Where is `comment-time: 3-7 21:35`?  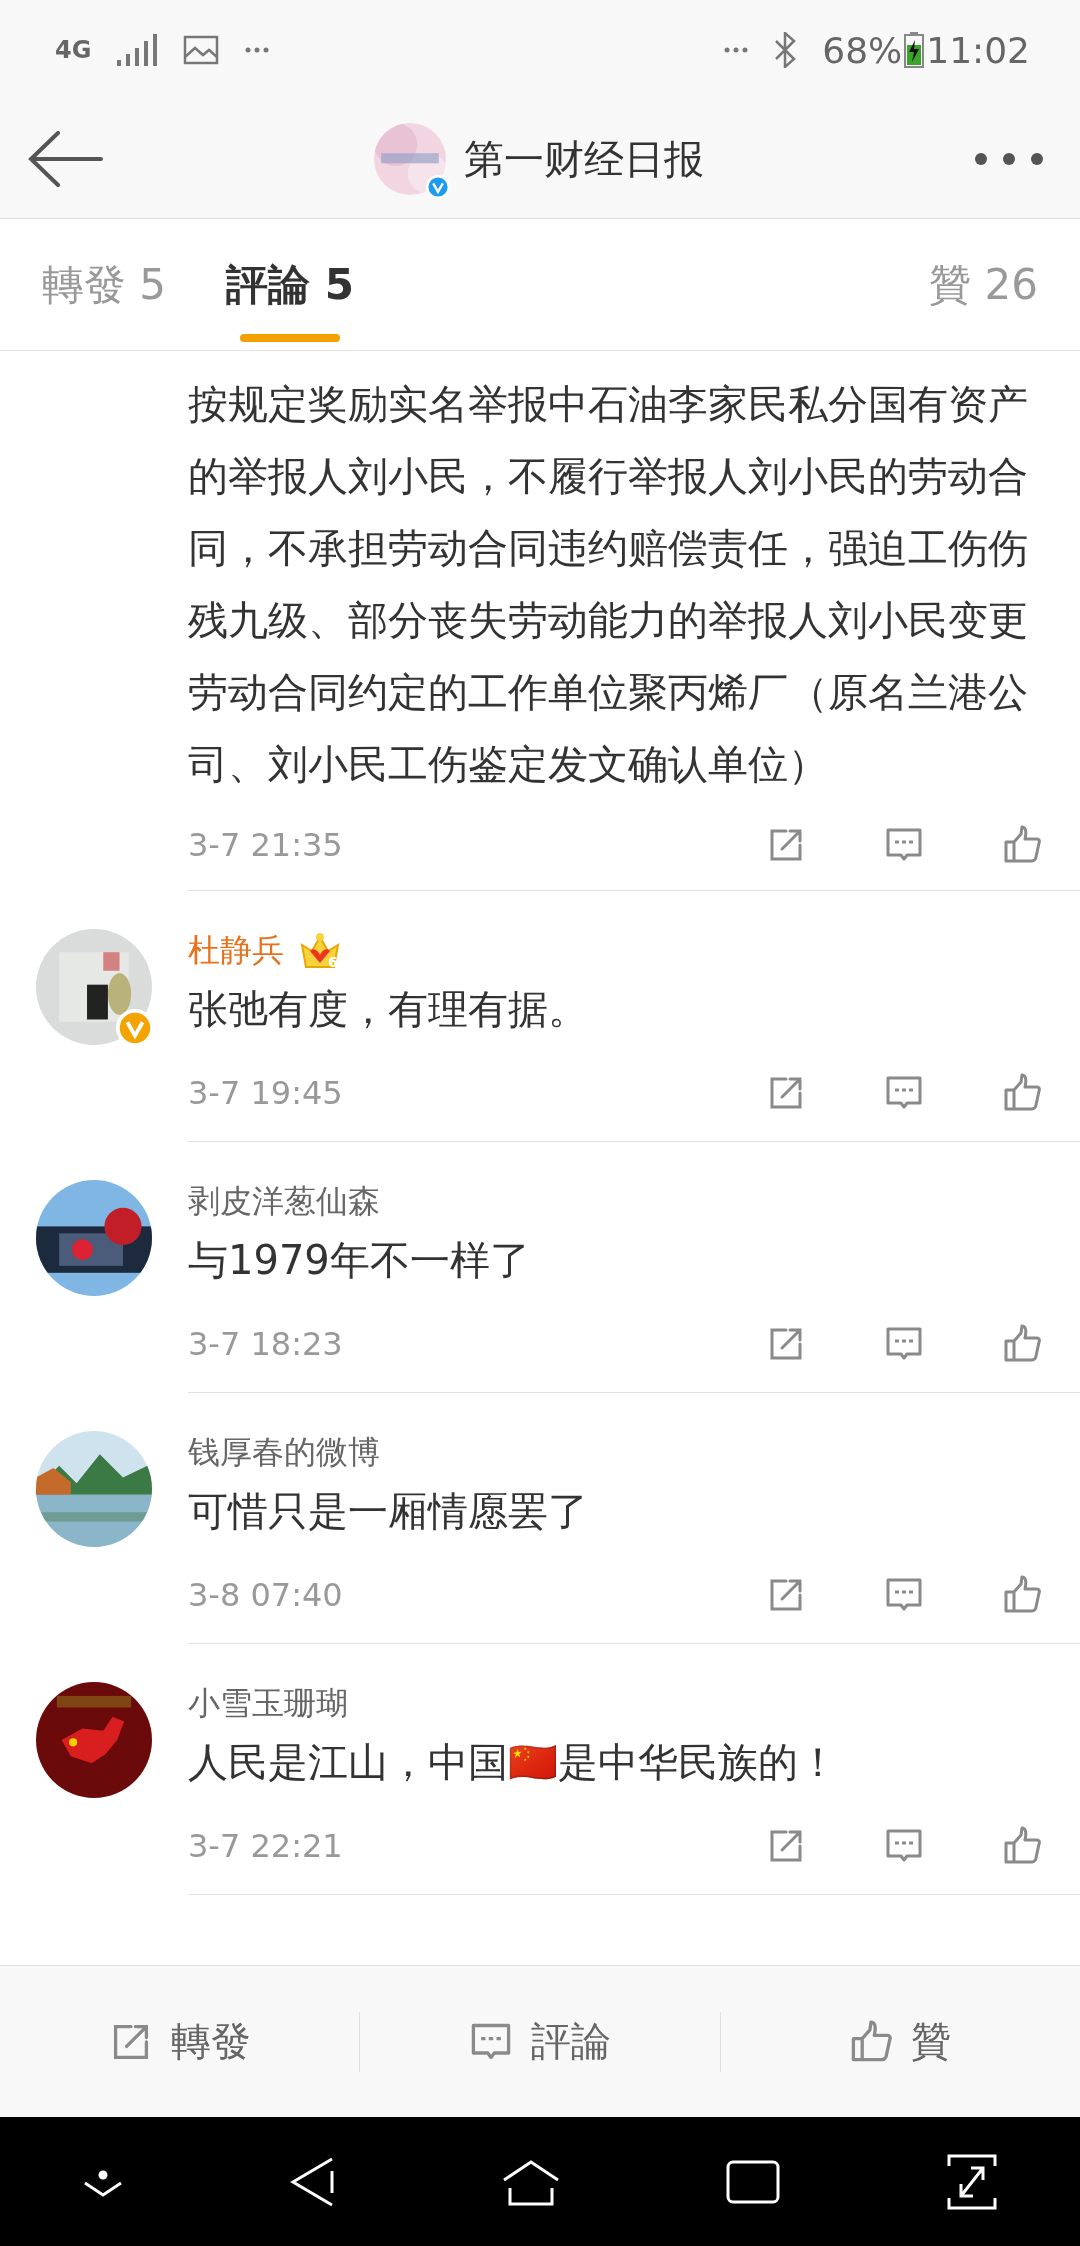
comment-time: 3-7 21:35 is located at coordinates (266, 845).